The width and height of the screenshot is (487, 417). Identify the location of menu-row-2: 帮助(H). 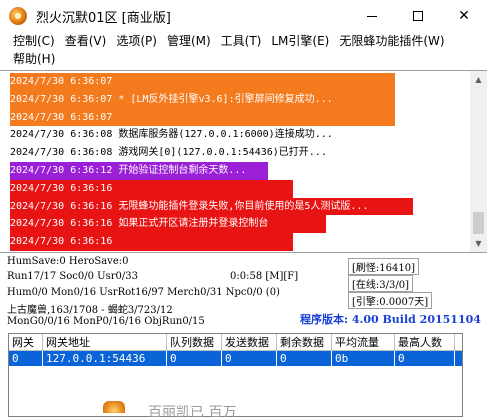
(243, 59).